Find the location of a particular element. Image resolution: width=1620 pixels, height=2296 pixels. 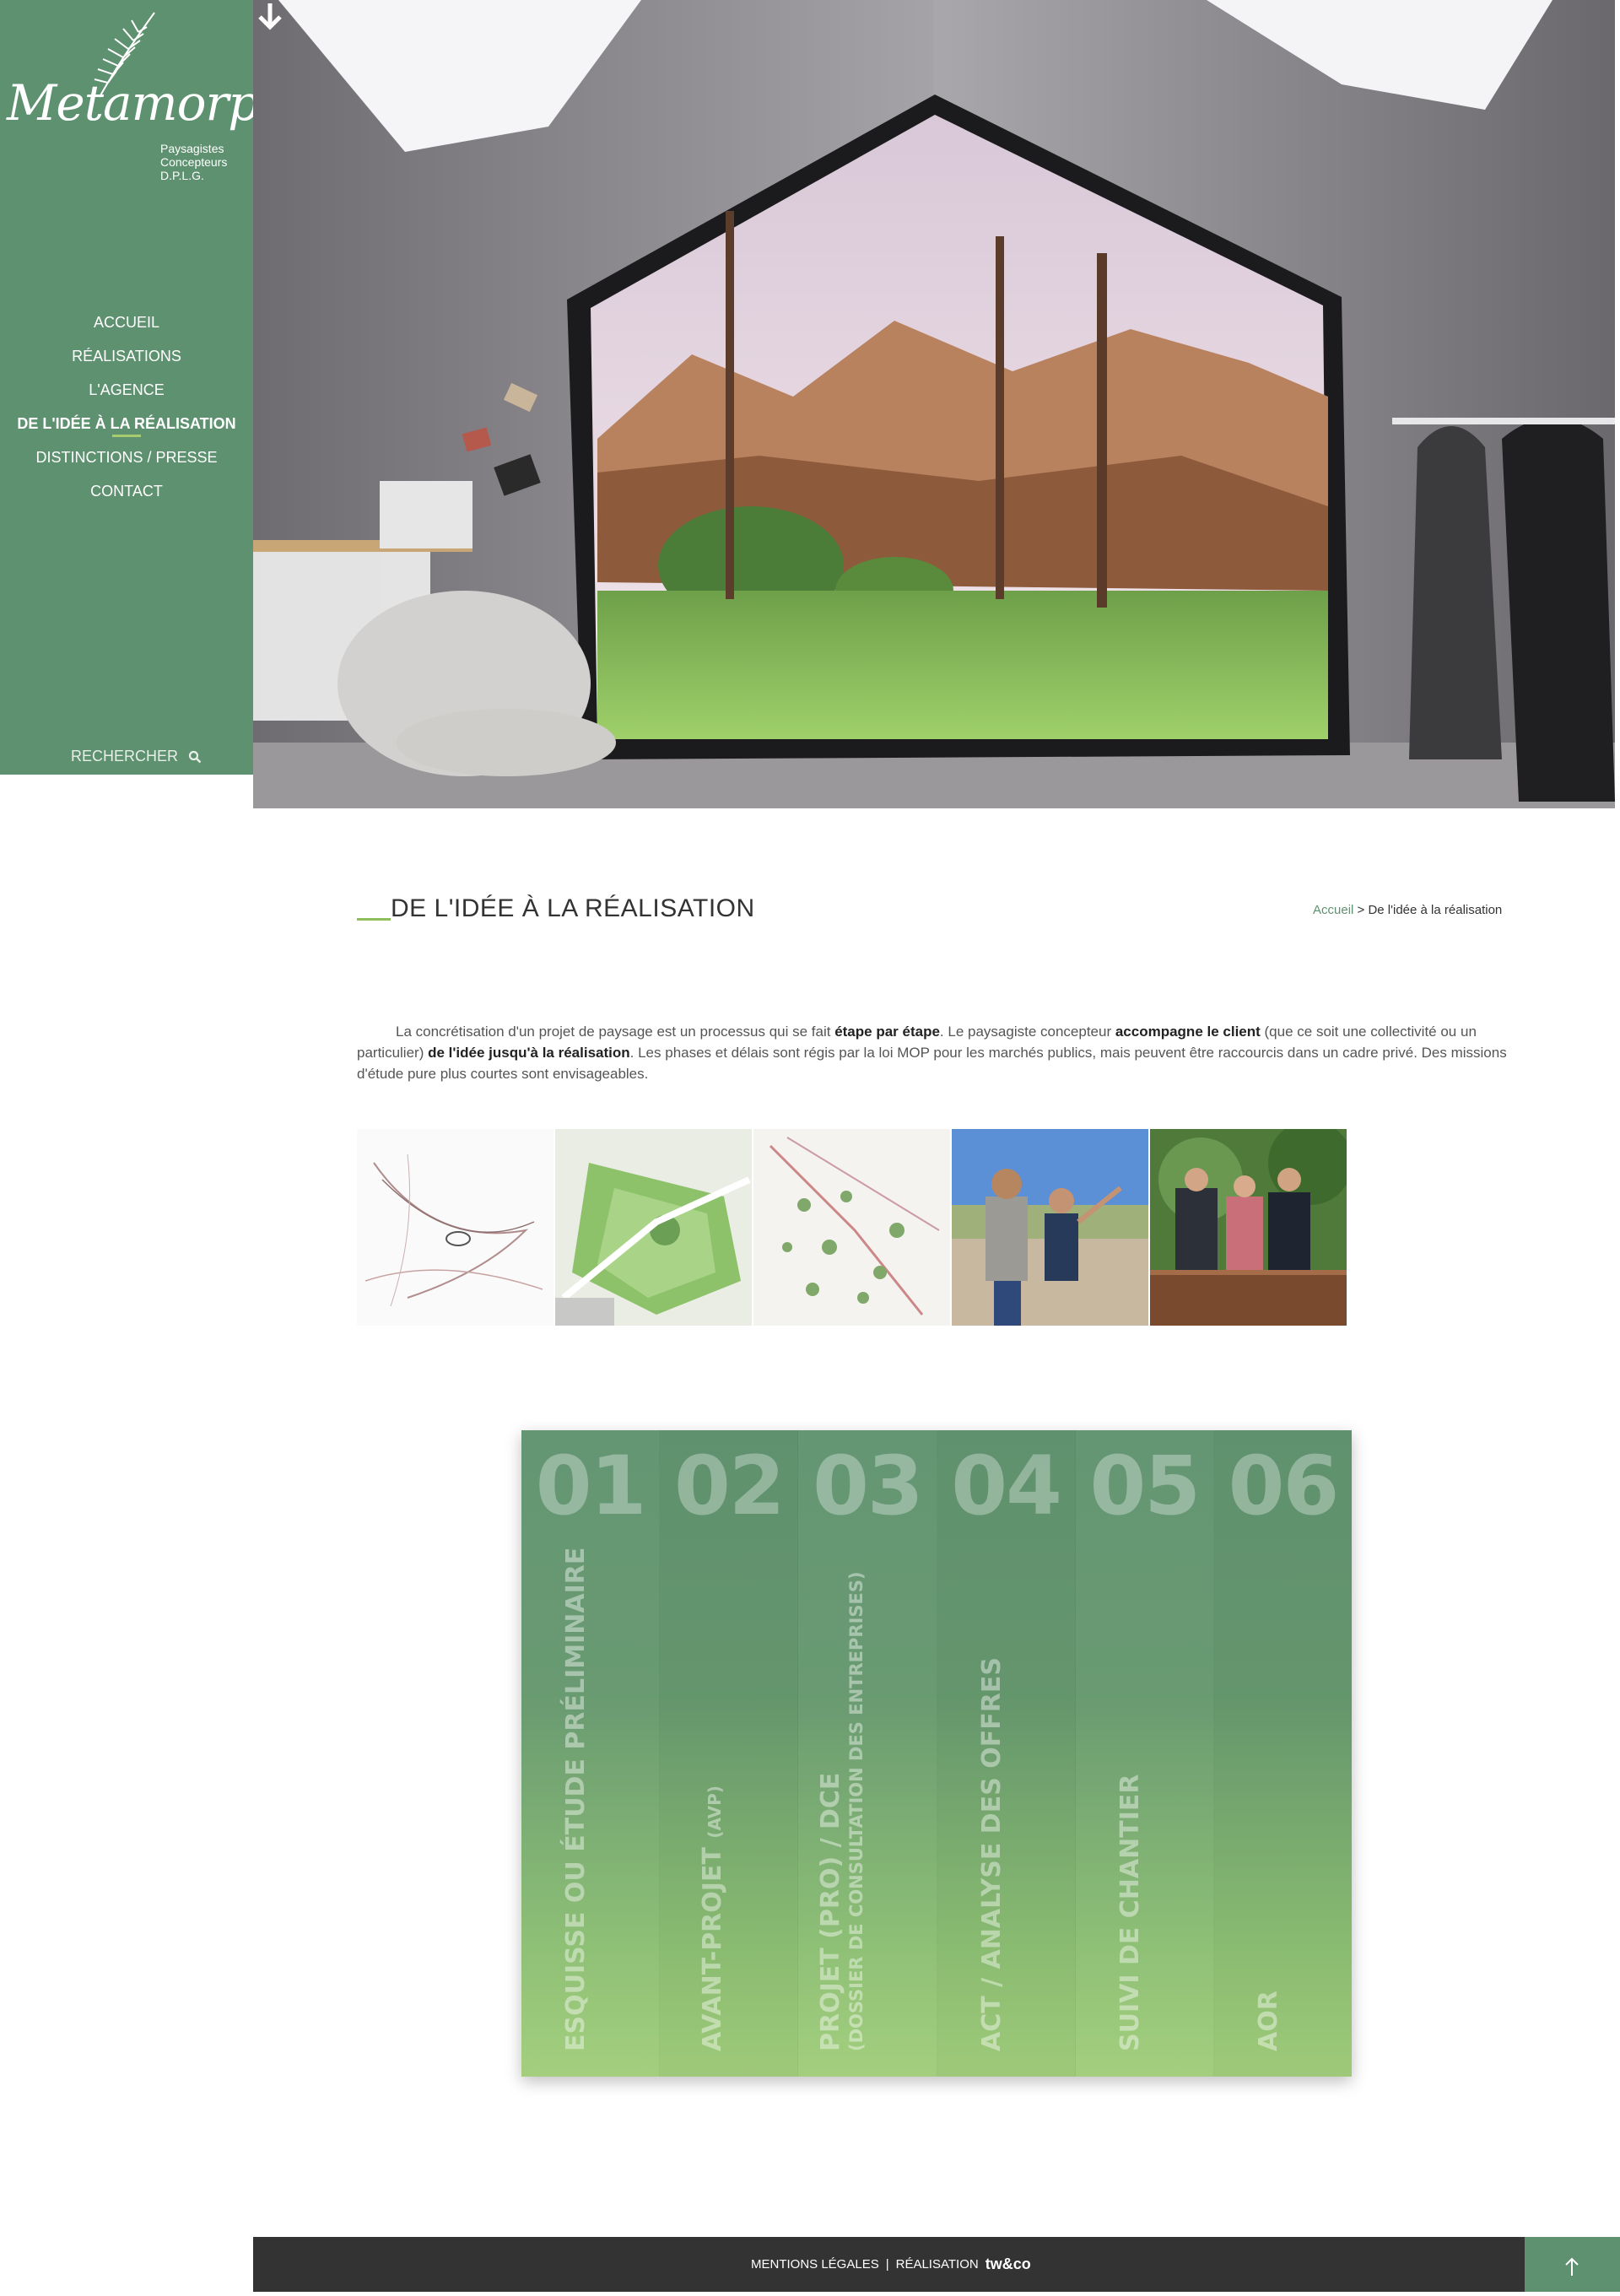

step-title: SUIVI DE CHANTIER is located at coordinates (1130, 1912).